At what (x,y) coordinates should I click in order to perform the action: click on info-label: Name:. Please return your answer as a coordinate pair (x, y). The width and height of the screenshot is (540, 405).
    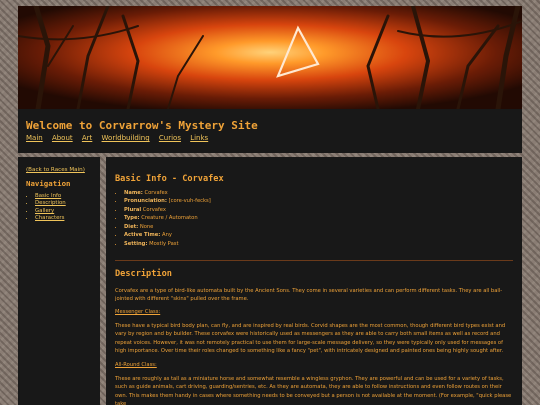
    Looking at the image, I should click on (133, 193).